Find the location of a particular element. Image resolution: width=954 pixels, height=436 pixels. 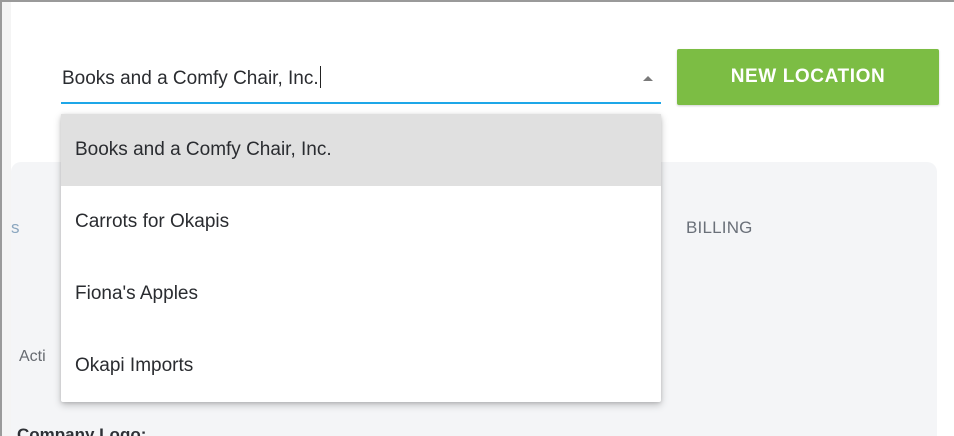

company-select: Books and a Comfy Chair, Inc. is located at coordinates (361, 83).